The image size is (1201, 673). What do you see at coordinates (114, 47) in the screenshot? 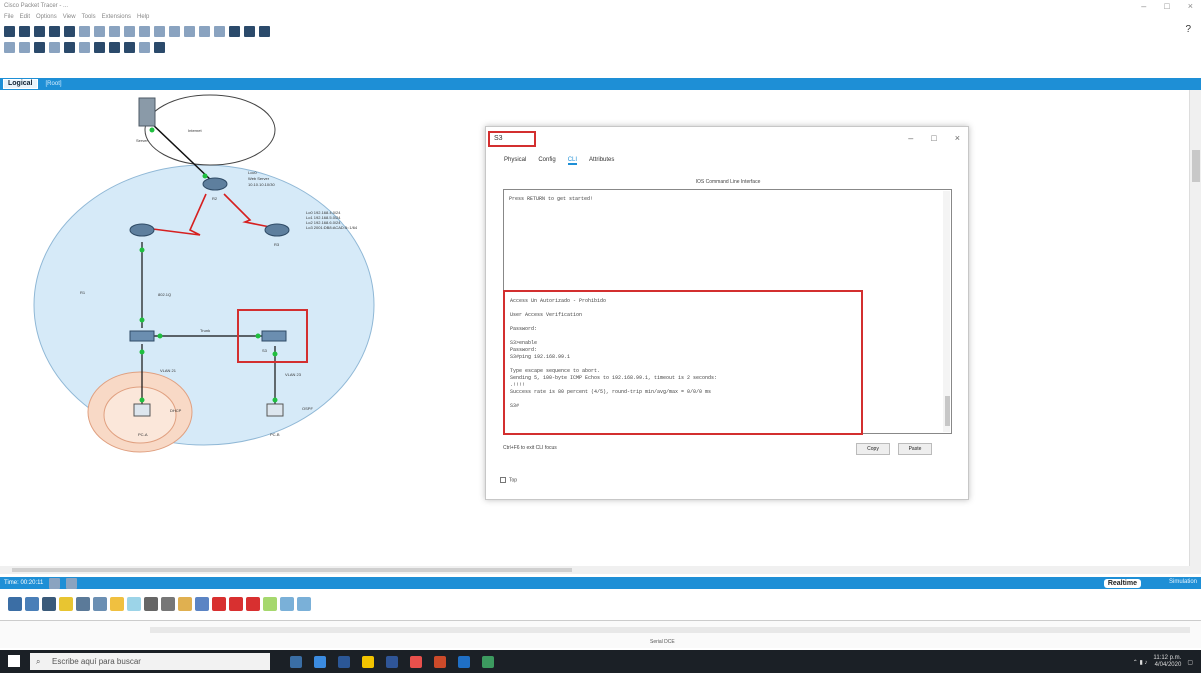
I see `ellipse-icon` at bounding box center [114, 47].